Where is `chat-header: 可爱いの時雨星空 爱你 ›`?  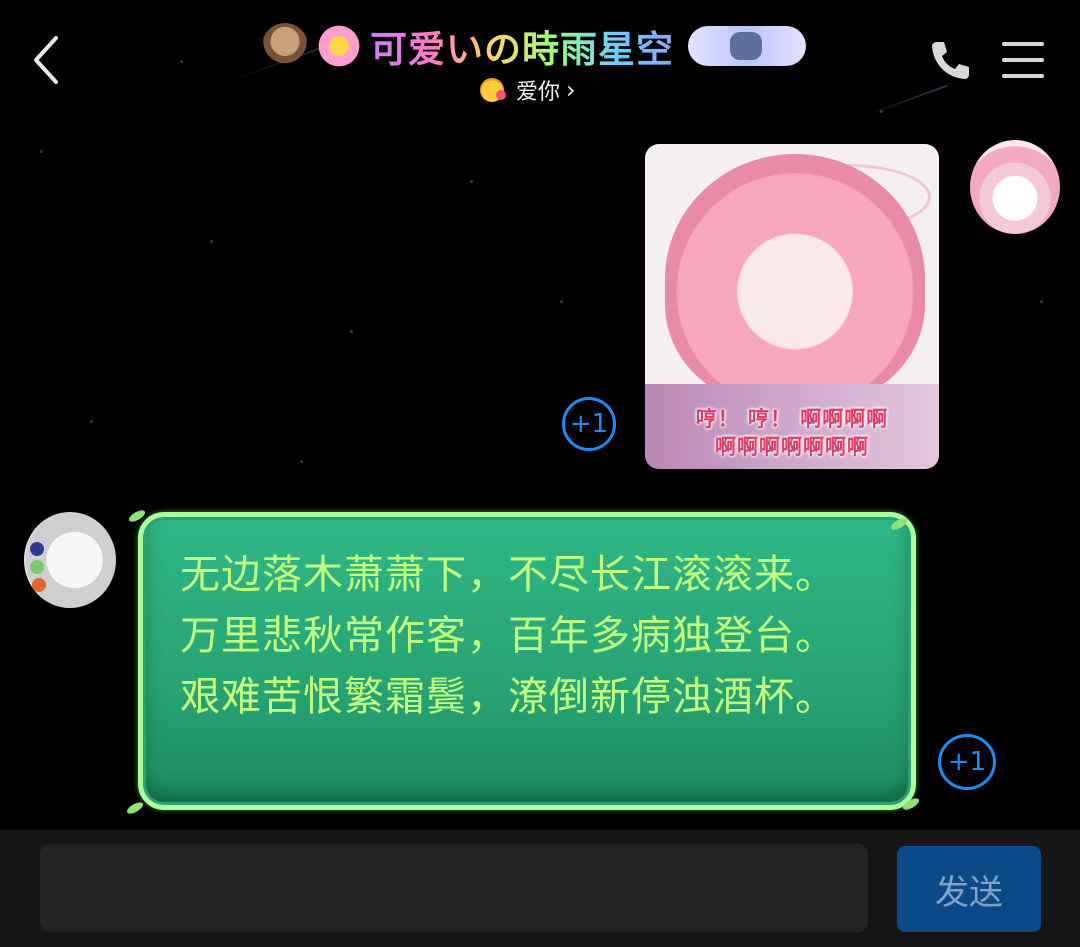
chat-header: 可爱いの時雨星空 爱你 › is located at coordinates (540, 60).